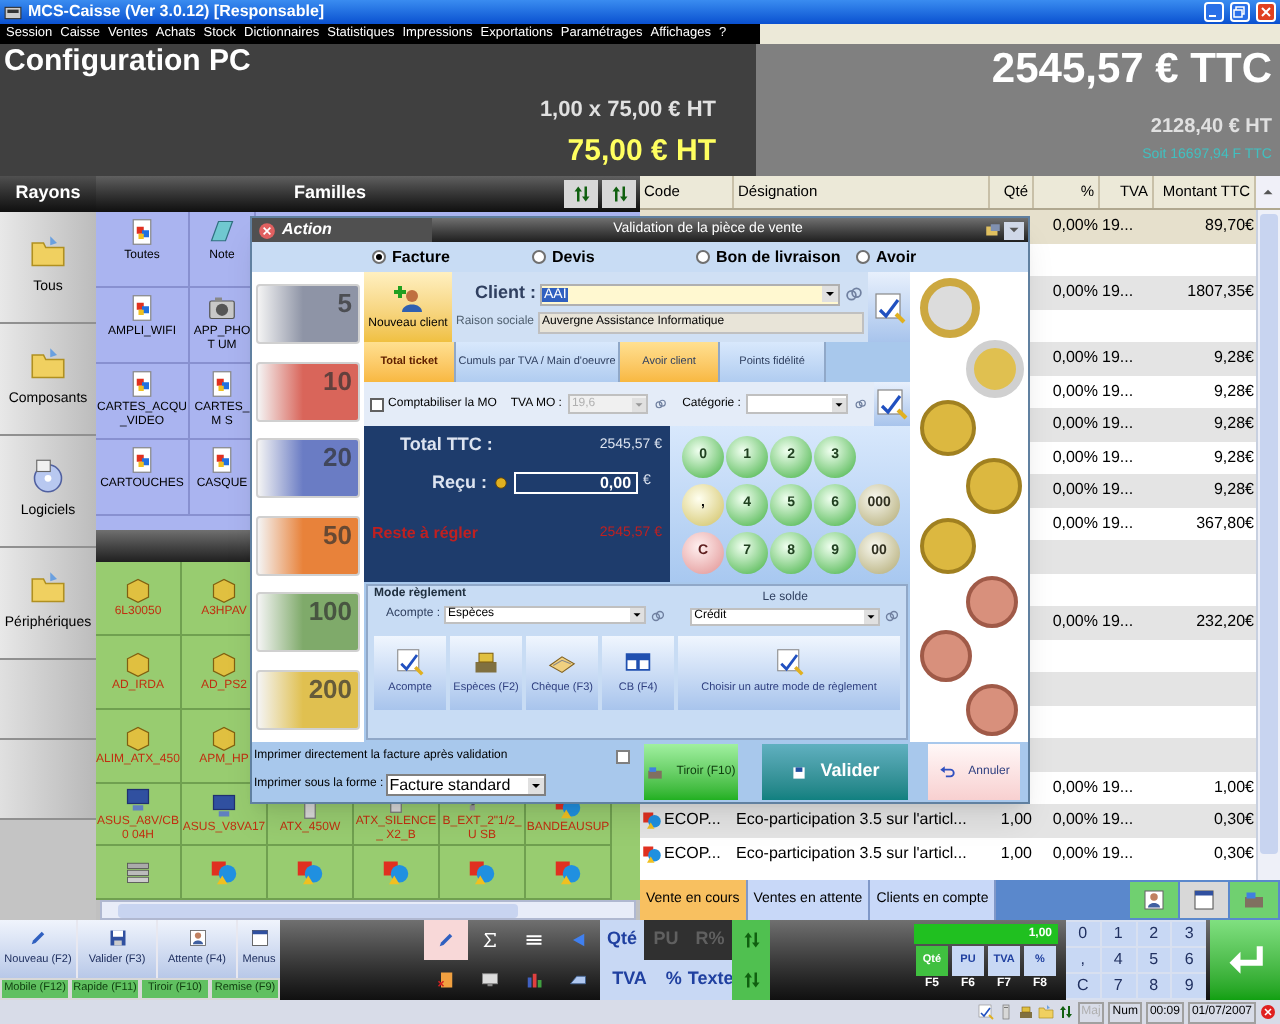  Describe the element at coordinates (330, 193) in the screenshot. I see `panel-header: Familles` at that location.